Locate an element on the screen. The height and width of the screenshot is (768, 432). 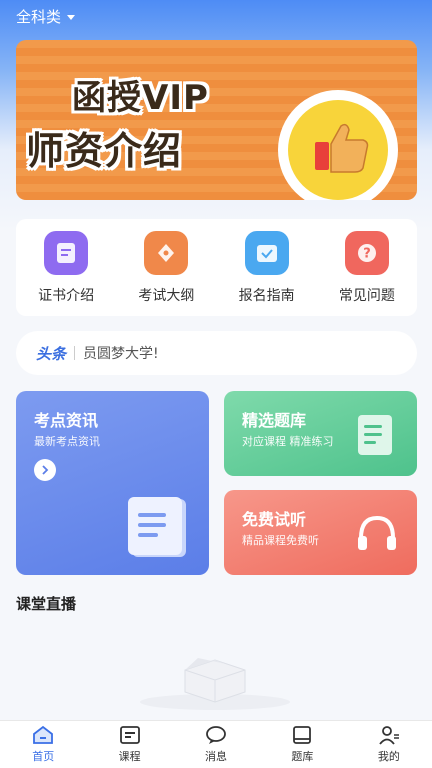
card-title: 考点资讯 is located at coordinates (66, 420).